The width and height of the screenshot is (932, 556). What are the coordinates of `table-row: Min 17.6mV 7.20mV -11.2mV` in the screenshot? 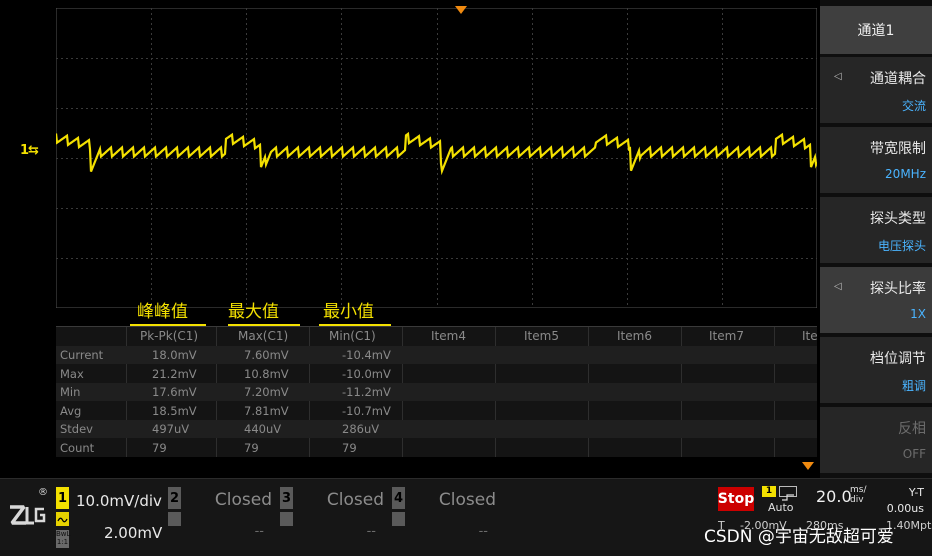 It's located at (436, 392).